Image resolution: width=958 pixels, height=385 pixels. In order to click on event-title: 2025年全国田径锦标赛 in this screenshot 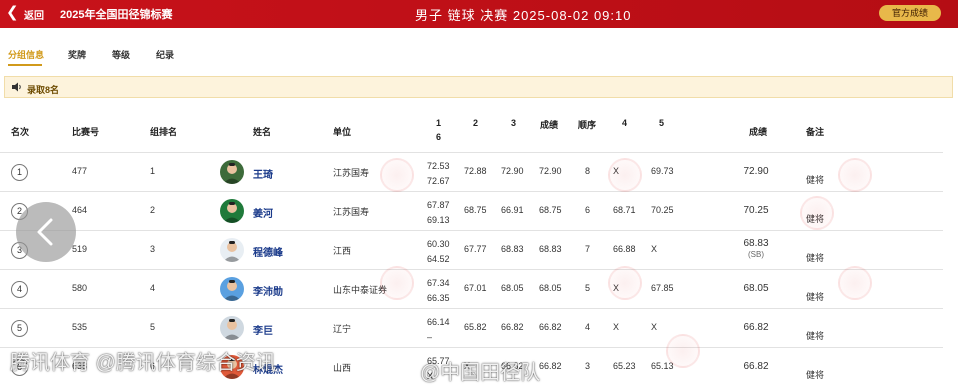, I will do `click(116, 15)`.